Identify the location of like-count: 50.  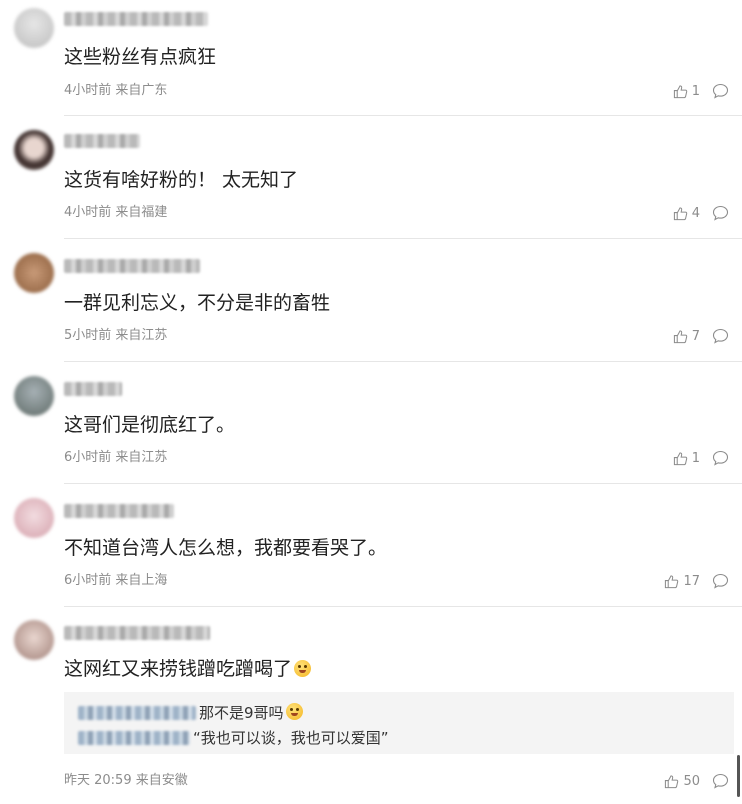
(691, 781).